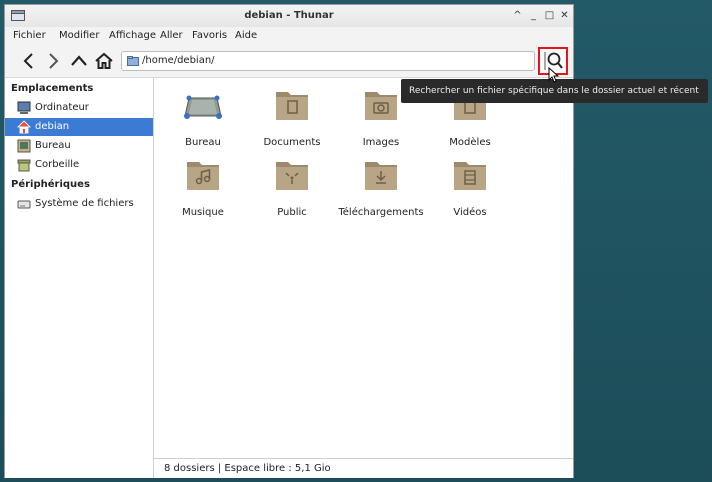  I want to click on status-text: 8 dossiers | Espace libre : 5,1 Gio, so click(247, 468).